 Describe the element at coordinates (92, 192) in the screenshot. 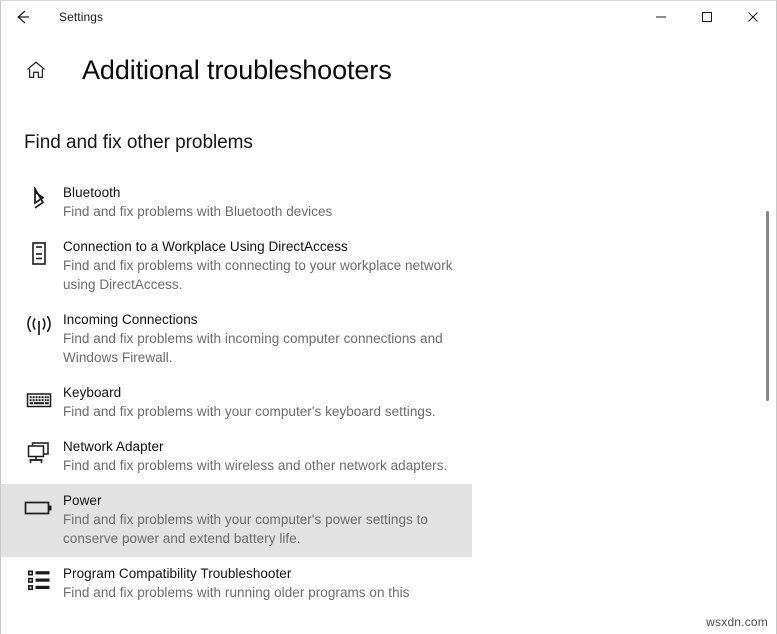

I see `list-item-title: Bluetooth` at that location.